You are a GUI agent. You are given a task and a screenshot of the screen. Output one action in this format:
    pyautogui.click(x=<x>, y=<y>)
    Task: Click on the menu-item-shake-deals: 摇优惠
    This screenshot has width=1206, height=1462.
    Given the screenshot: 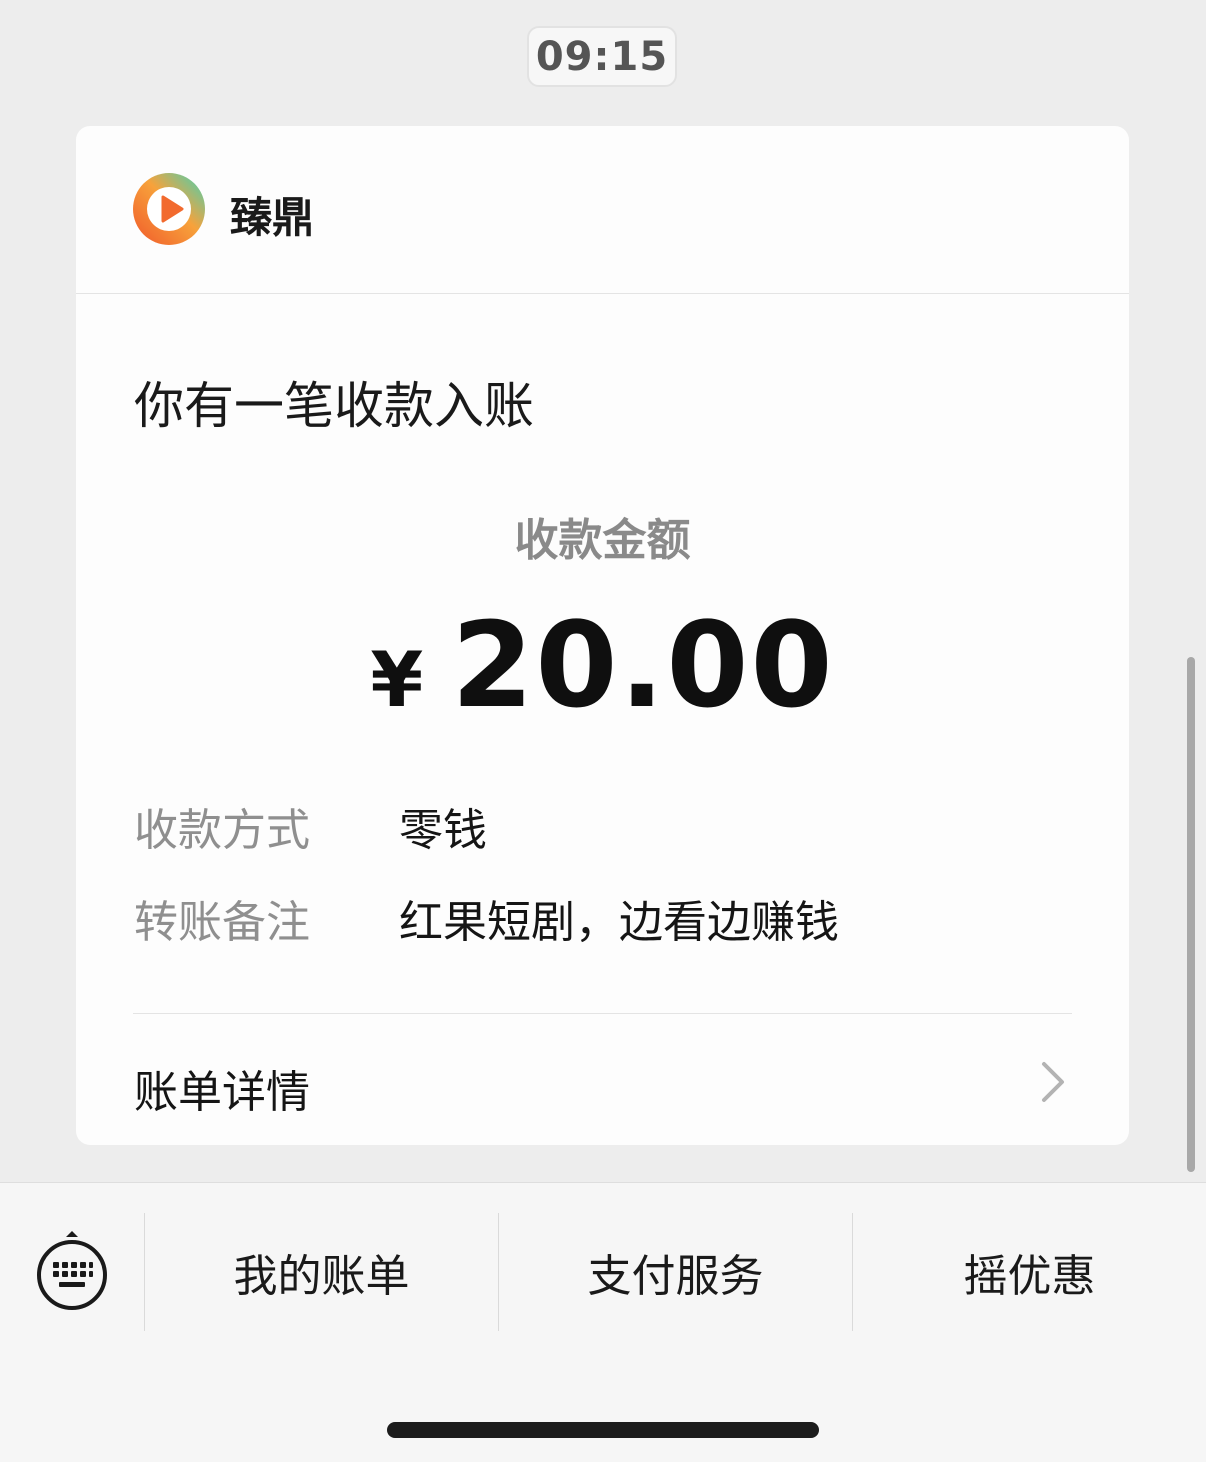 What is the action you would take?
    pyautogui.click(x=1029, y=1272)
    